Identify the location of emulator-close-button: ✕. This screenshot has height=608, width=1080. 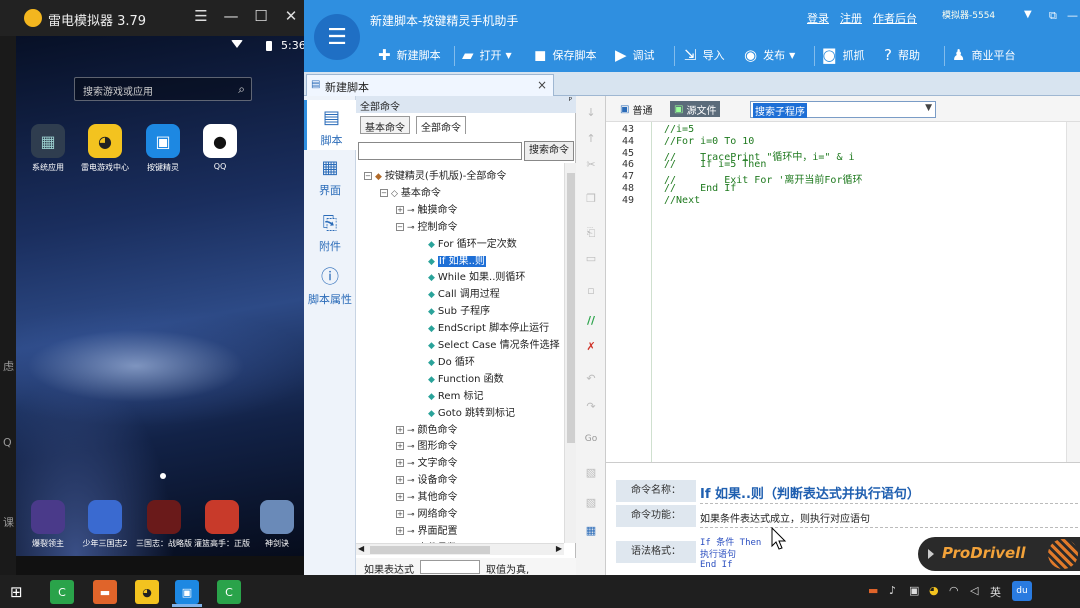
(291, 16).